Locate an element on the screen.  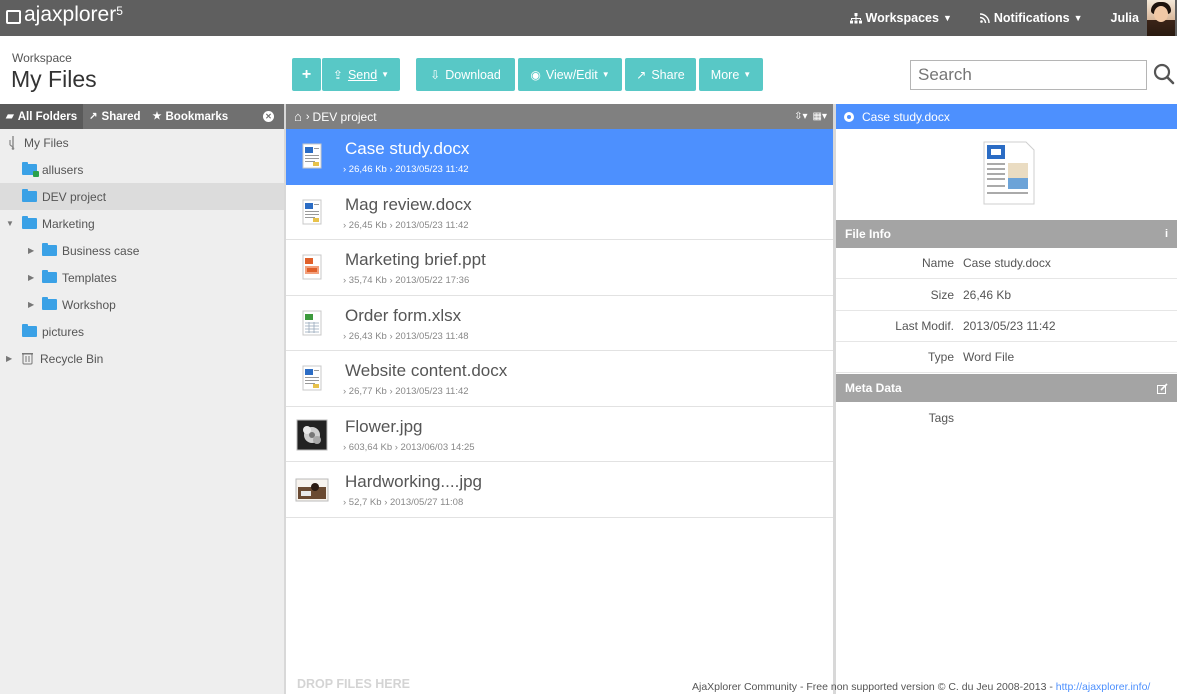
tree-item-dev-project: DEV project is located at coordinates (142, 196).